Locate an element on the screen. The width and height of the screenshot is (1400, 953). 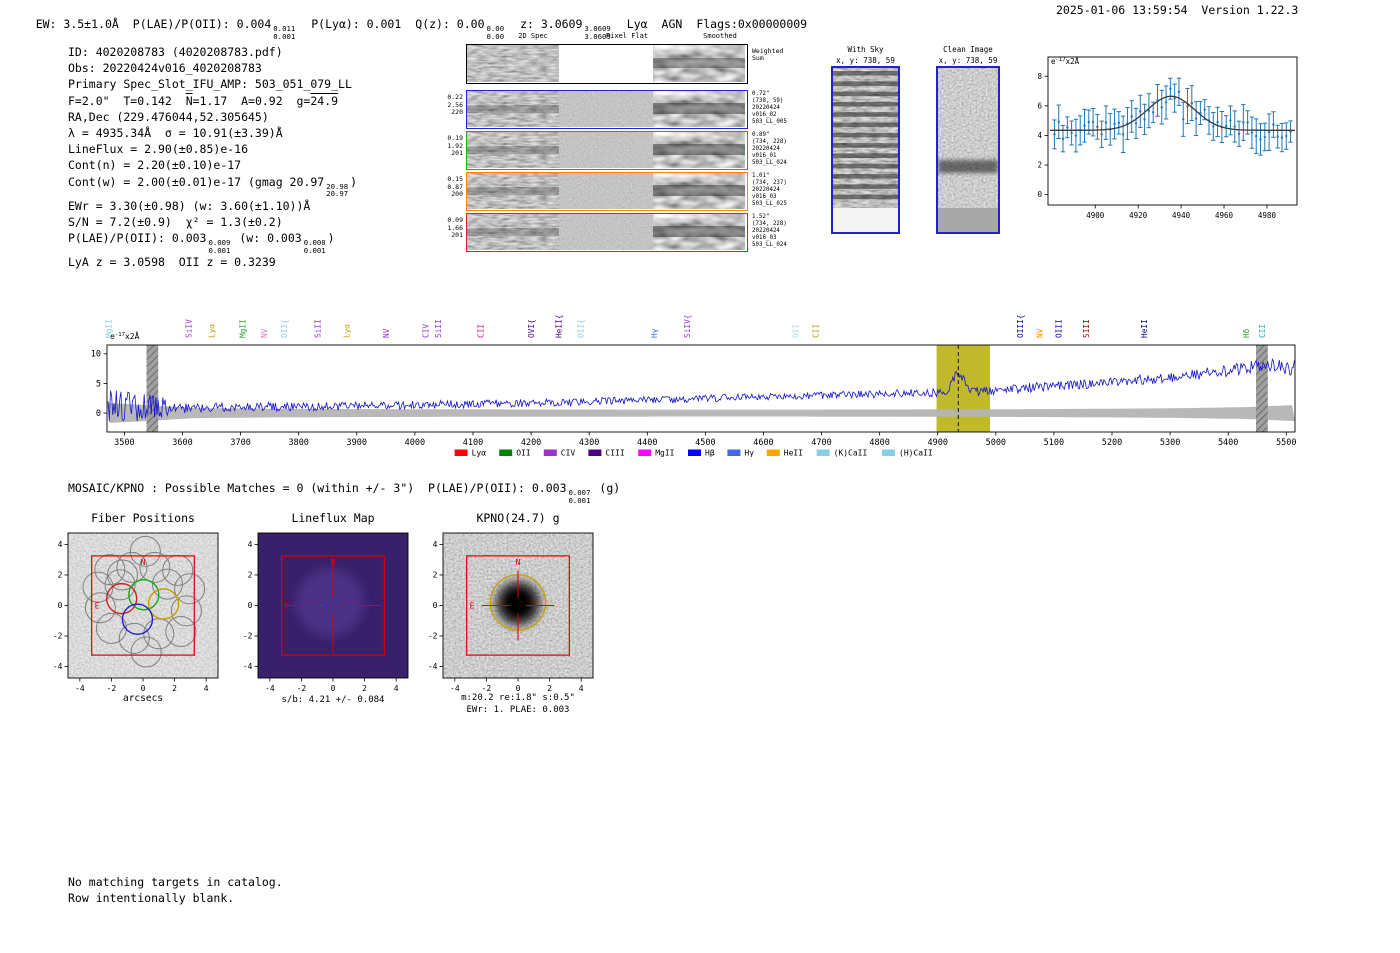
info-seeing: F=2.0" T=0.142 N=1.17 A=0.92 g=24.9 is located at coordinates (203, 100).